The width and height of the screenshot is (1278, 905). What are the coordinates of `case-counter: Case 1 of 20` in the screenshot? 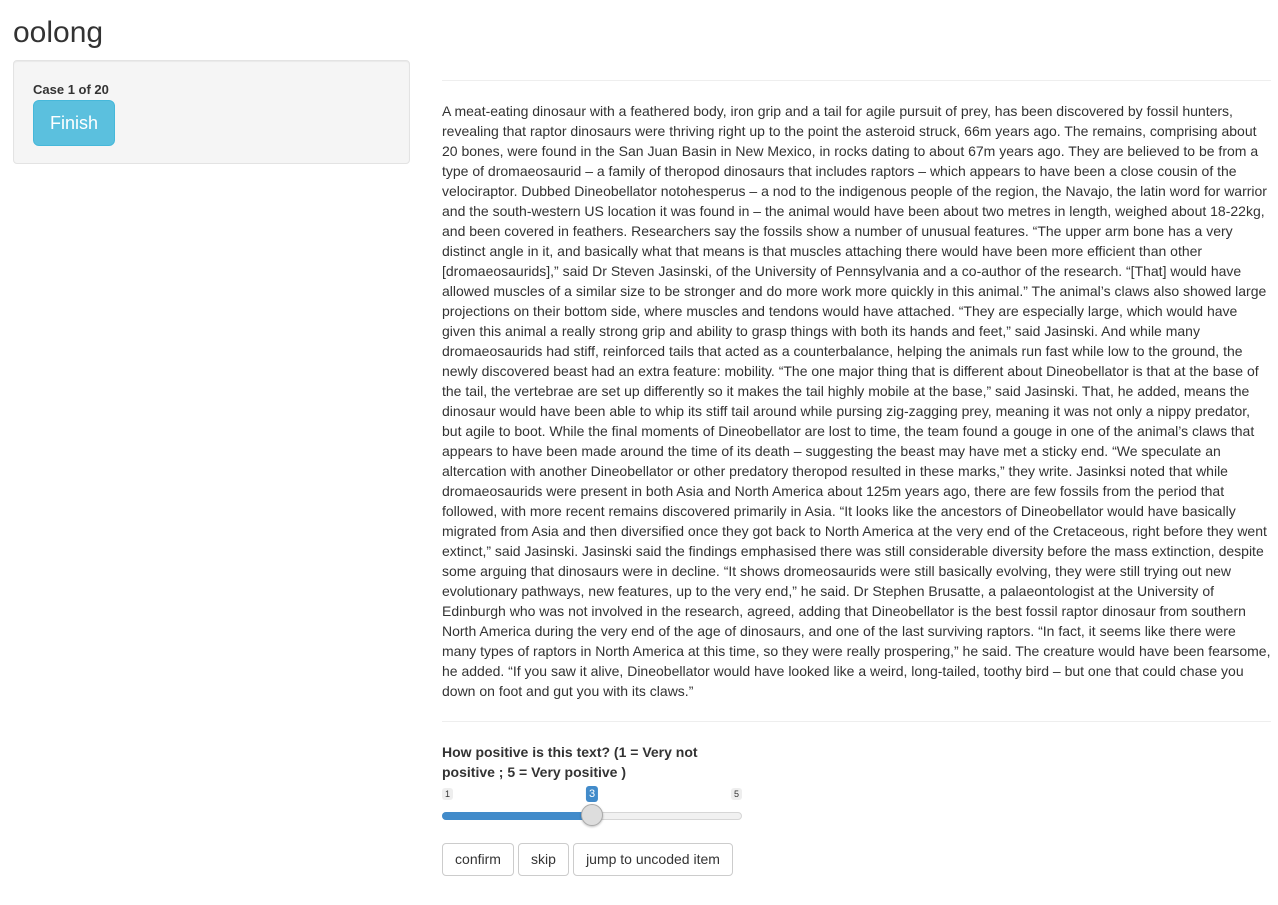 It's located at (71, 89).